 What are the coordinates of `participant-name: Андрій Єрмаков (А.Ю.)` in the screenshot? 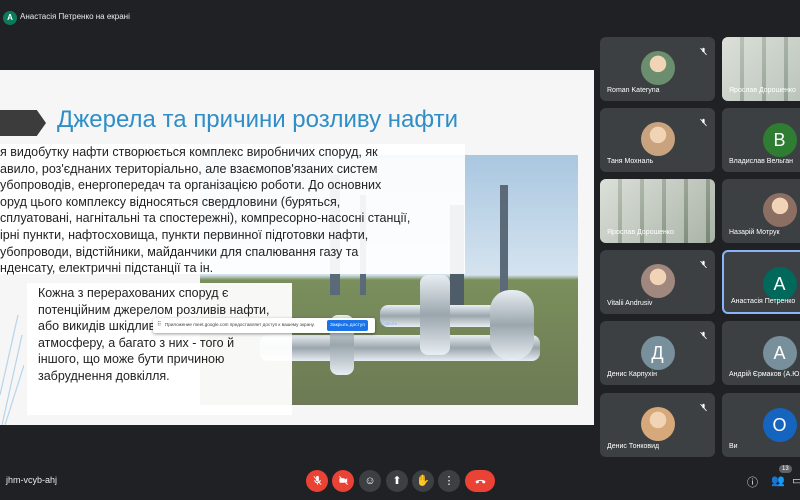 It's located at (764, 374).